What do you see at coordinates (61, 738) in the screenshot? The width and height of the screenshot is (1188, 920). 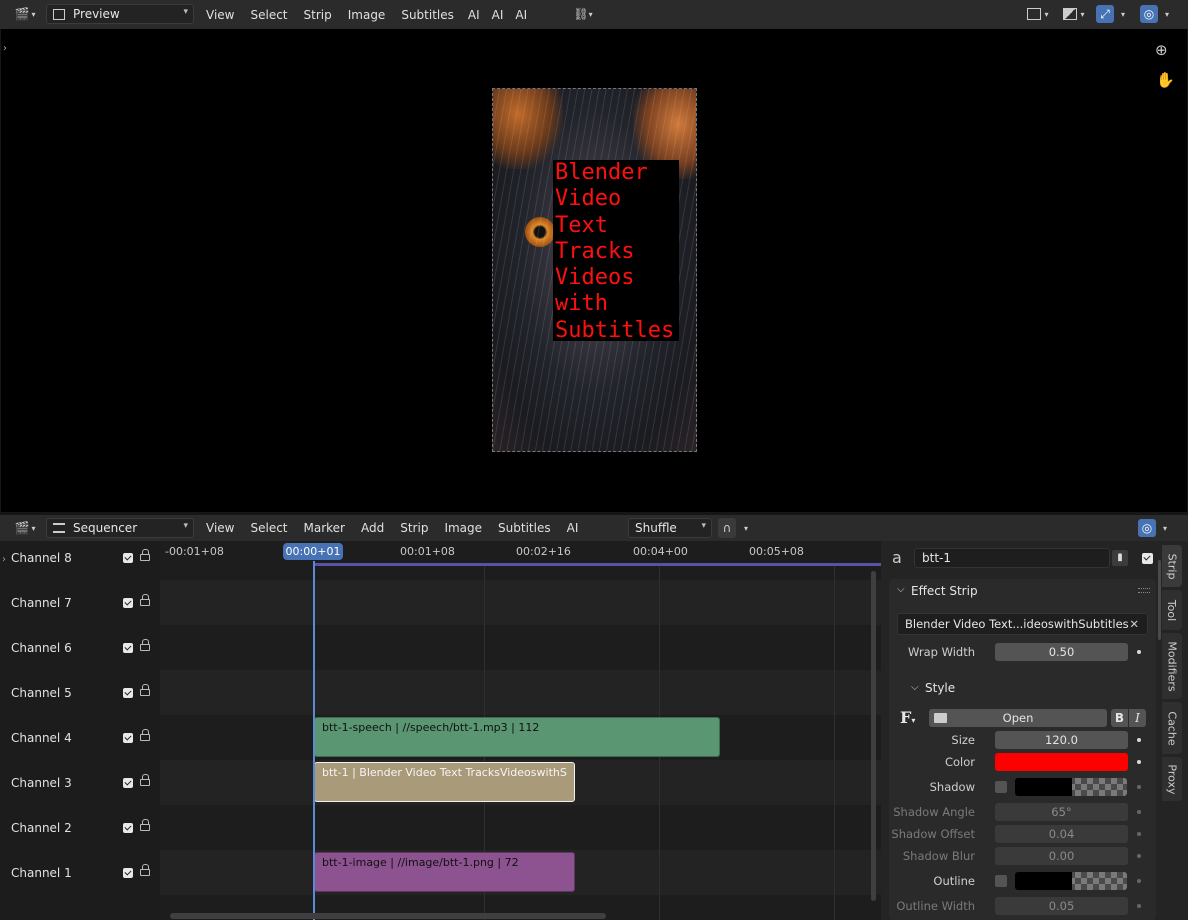 I see `channel-name: Channel 4` at bounding box center [61, 738].